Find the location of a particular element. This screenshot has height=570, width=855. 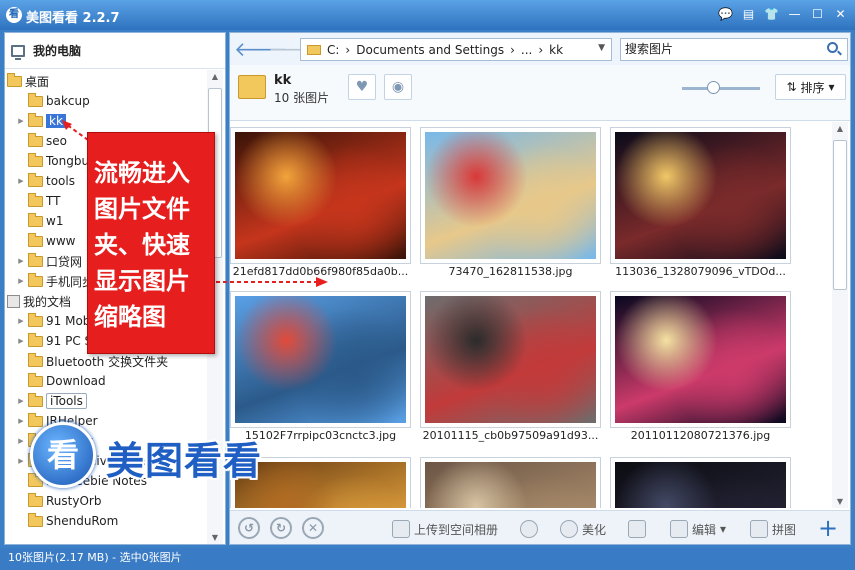

brand-circle-icon: 看 is located at coordinates (63, 455).